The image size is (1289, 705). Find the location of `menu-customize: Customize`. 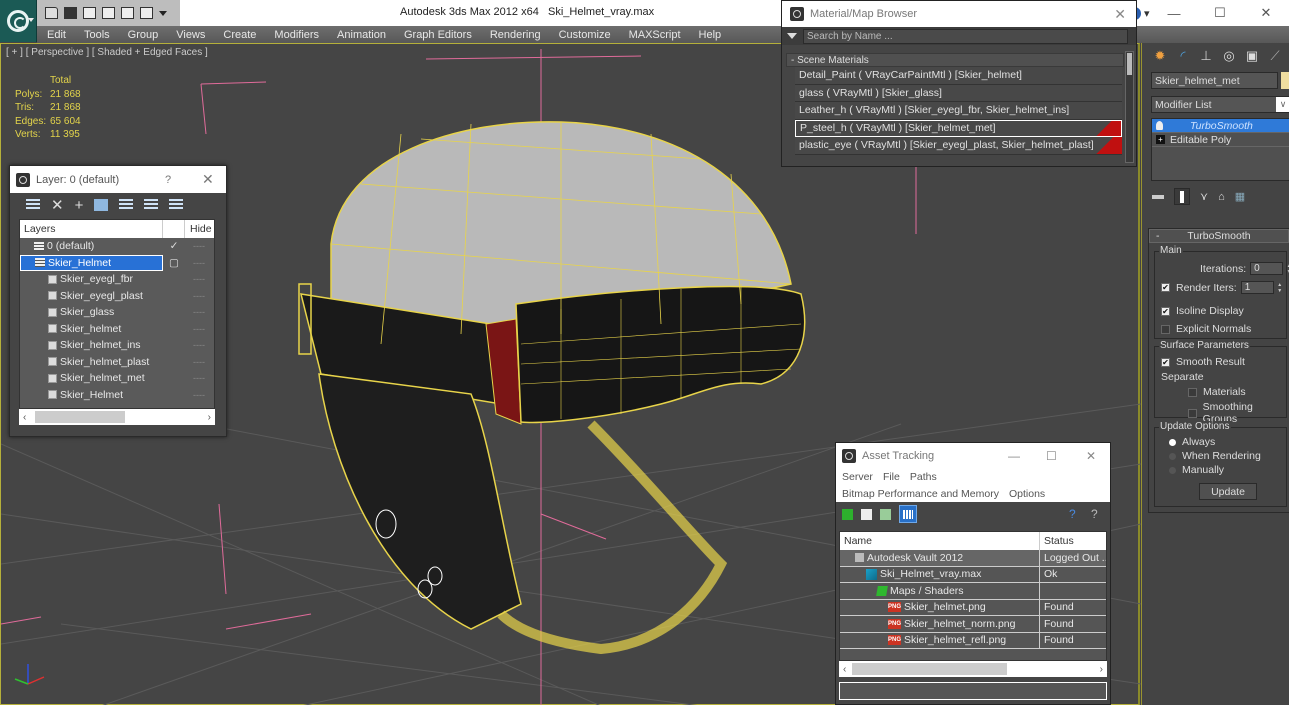

menu-customize: Customize is located at coordinates (584, 35).